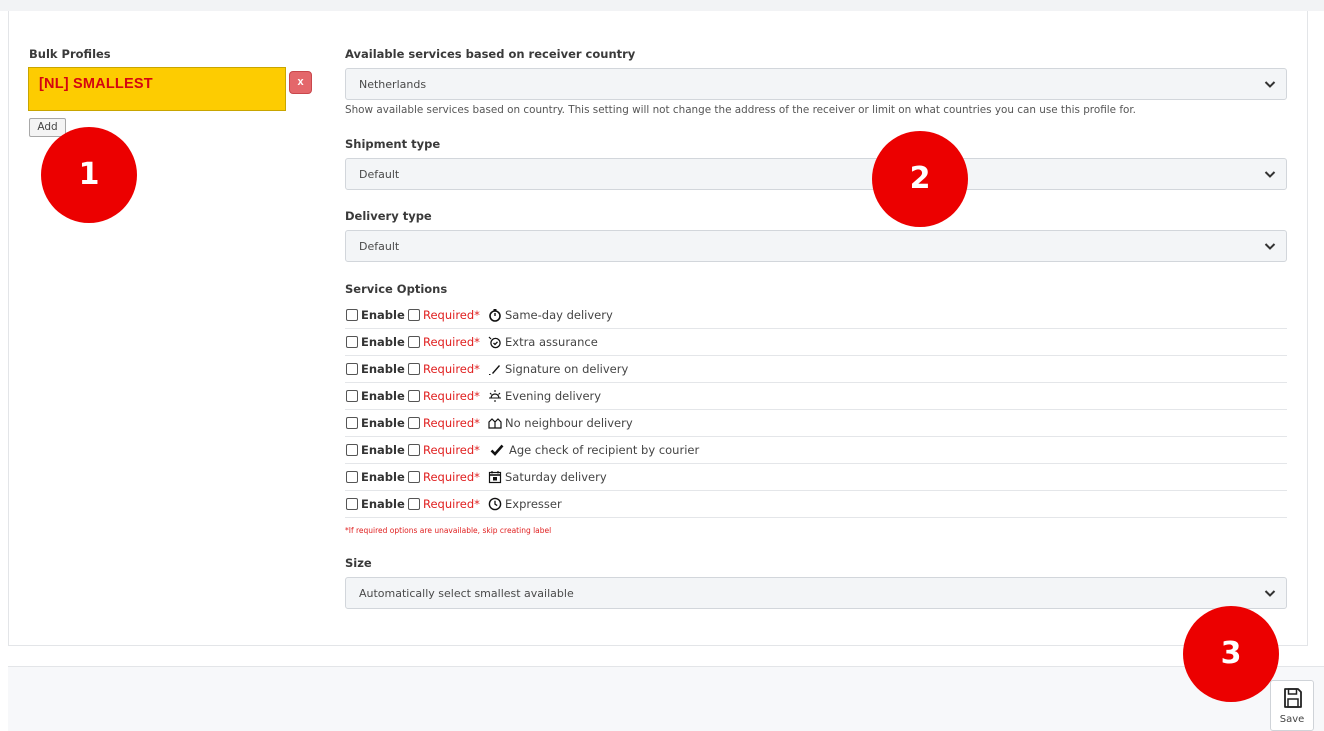 The width and height of the screenshot is (1324, 731). Describe the element at coordinates (494, 370) in the screenshot. I see `pen-icon` at that location.